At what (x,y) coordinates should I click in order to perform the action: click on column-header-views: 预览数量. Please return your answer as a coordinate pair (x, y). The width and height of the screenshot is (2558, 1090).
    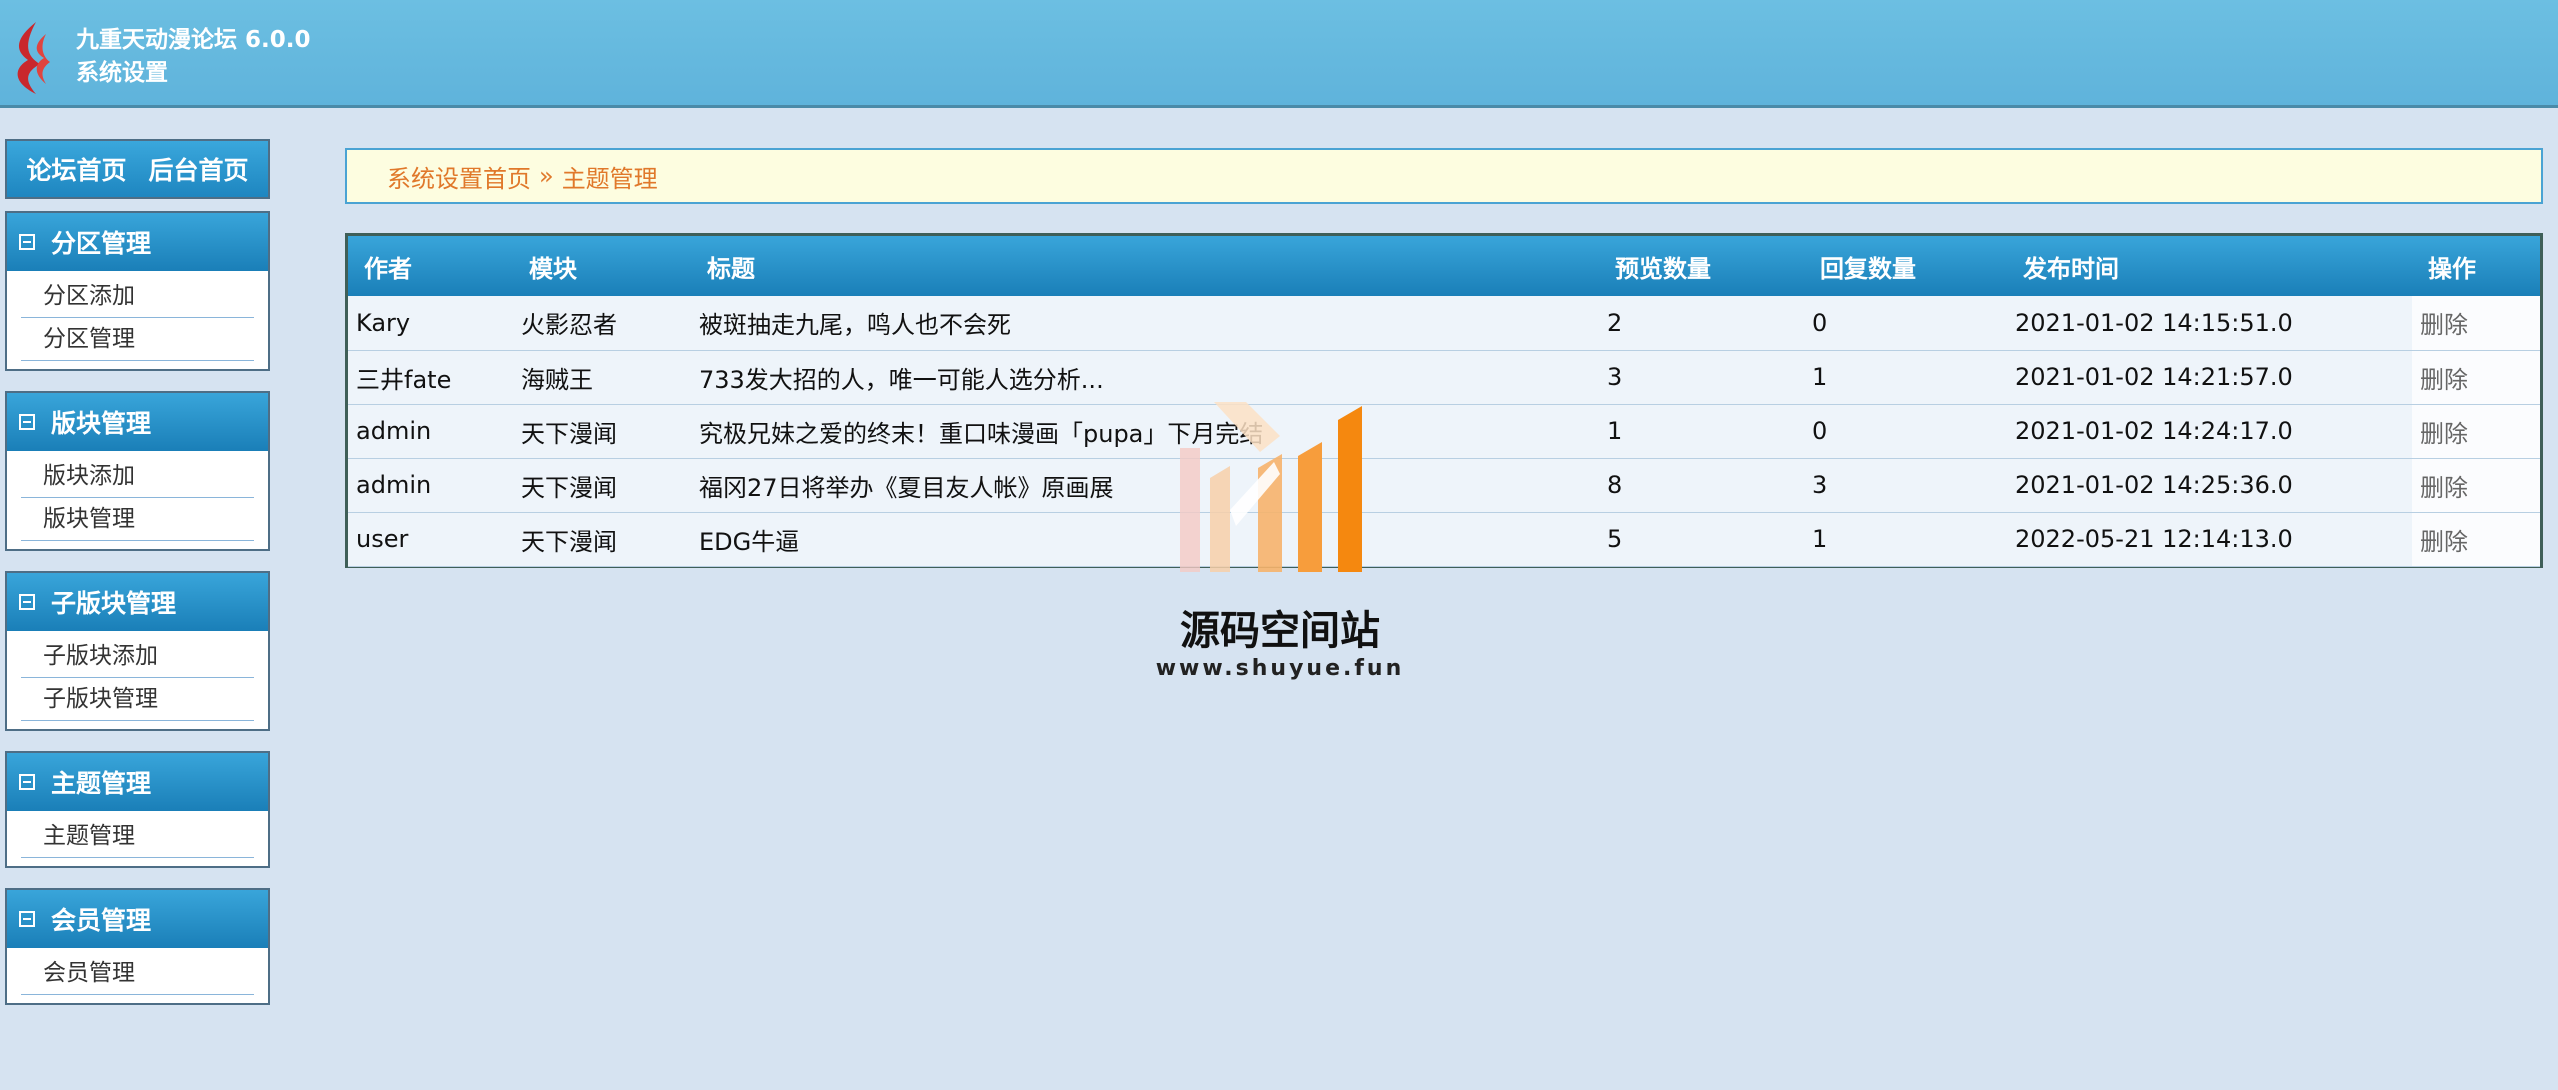
    Looking at the image, I should click on (1663, 268).